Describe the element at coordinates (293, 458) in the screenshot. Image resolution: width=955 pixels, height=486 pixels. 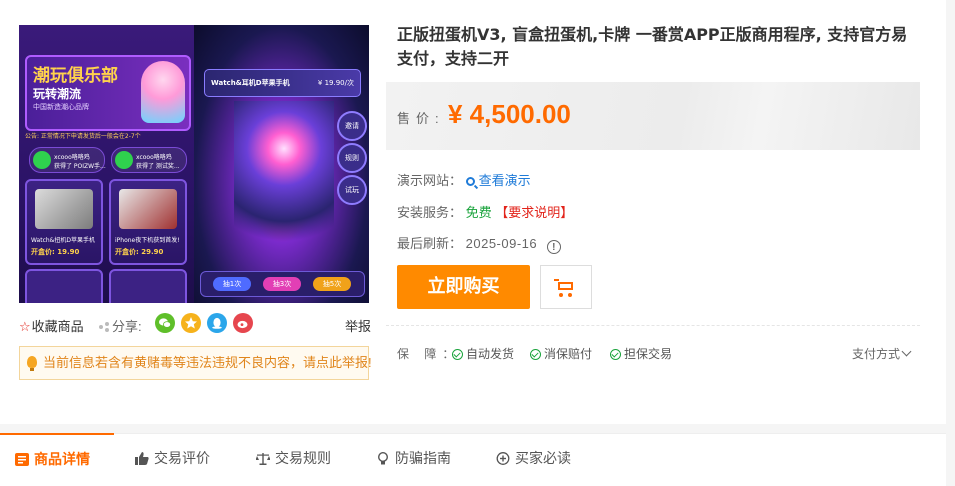
I see `tab-trade-rules: 交易规则` at that location.